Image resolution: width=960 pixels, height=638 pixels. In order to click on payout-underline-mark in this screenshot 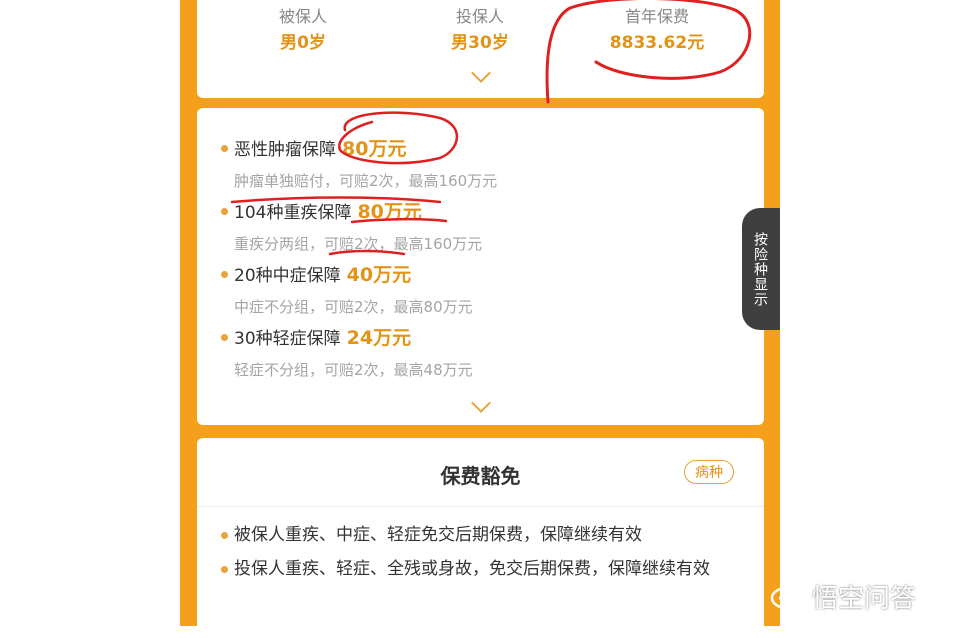, I will do `click(367, 252)`.